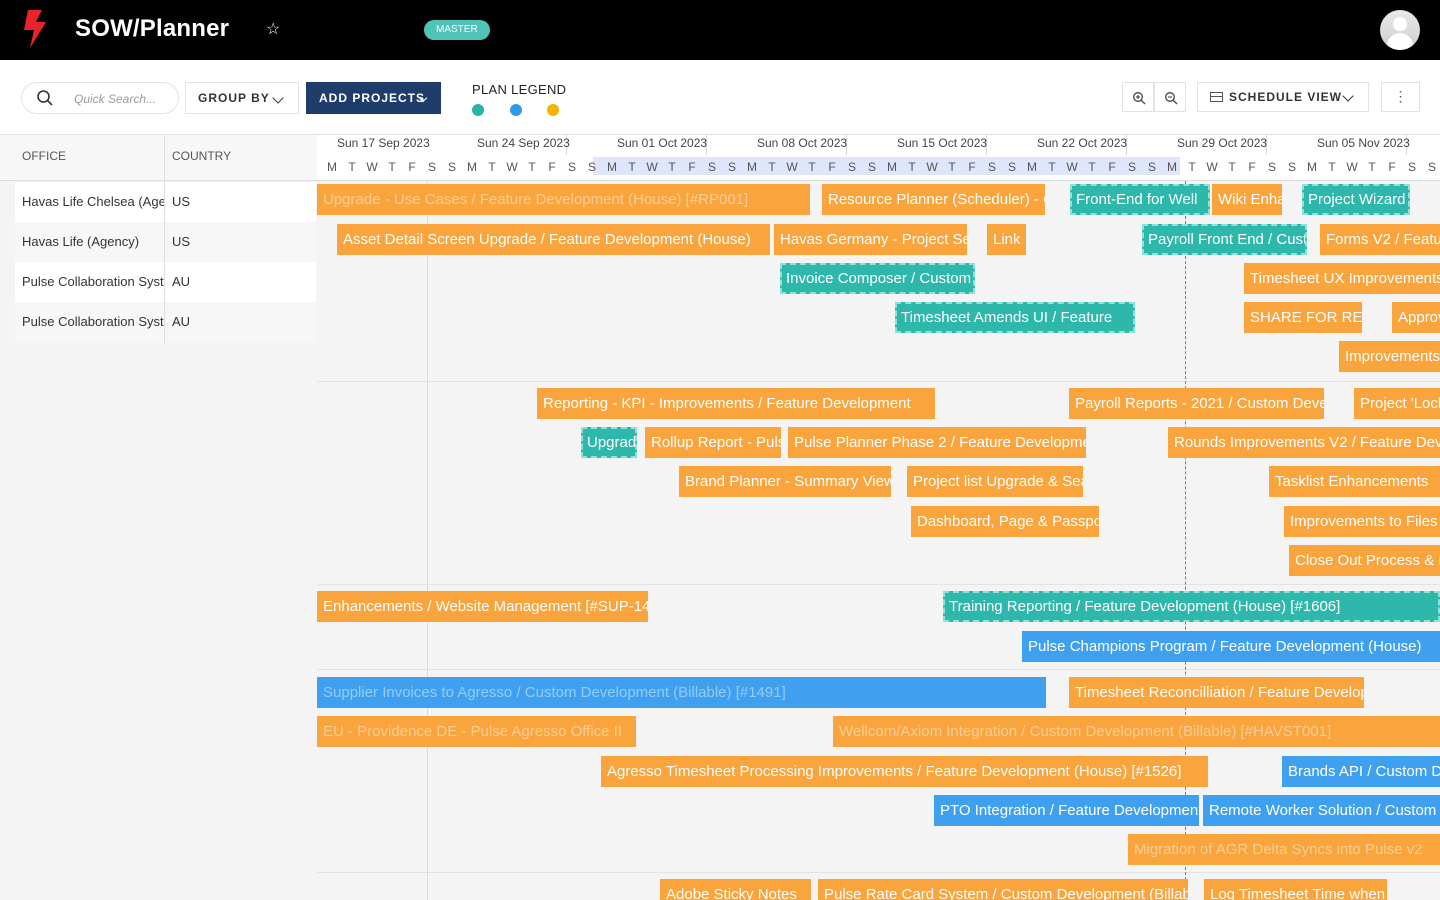  Describe the element at coordinates (609, 442) in the screenshot. I see `project-bar: Upgrade` at that location.